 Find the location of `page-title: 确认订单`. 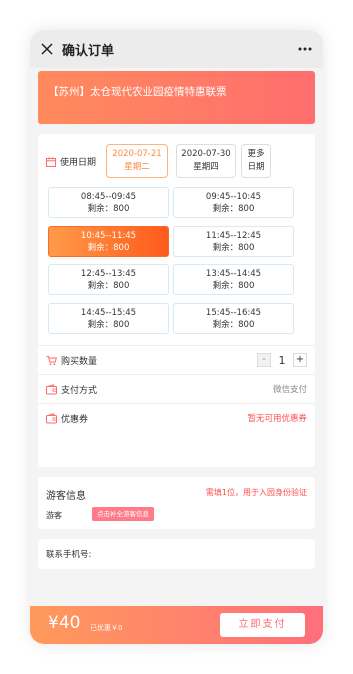

page-title: 确认订单 is located at coordinates (88, 51).